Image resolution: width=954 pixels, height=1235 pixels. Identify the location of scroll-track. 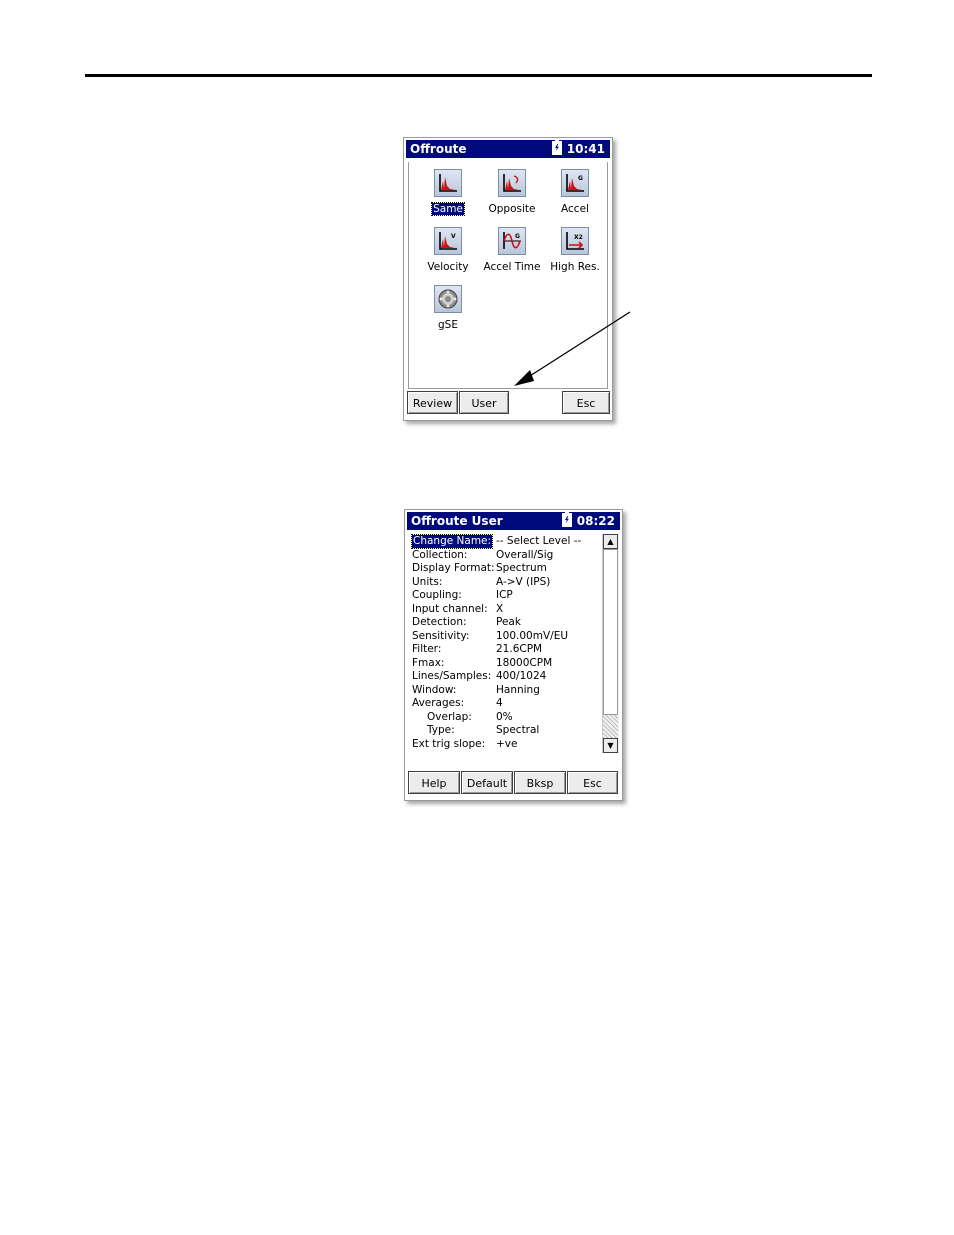
(610, 726).